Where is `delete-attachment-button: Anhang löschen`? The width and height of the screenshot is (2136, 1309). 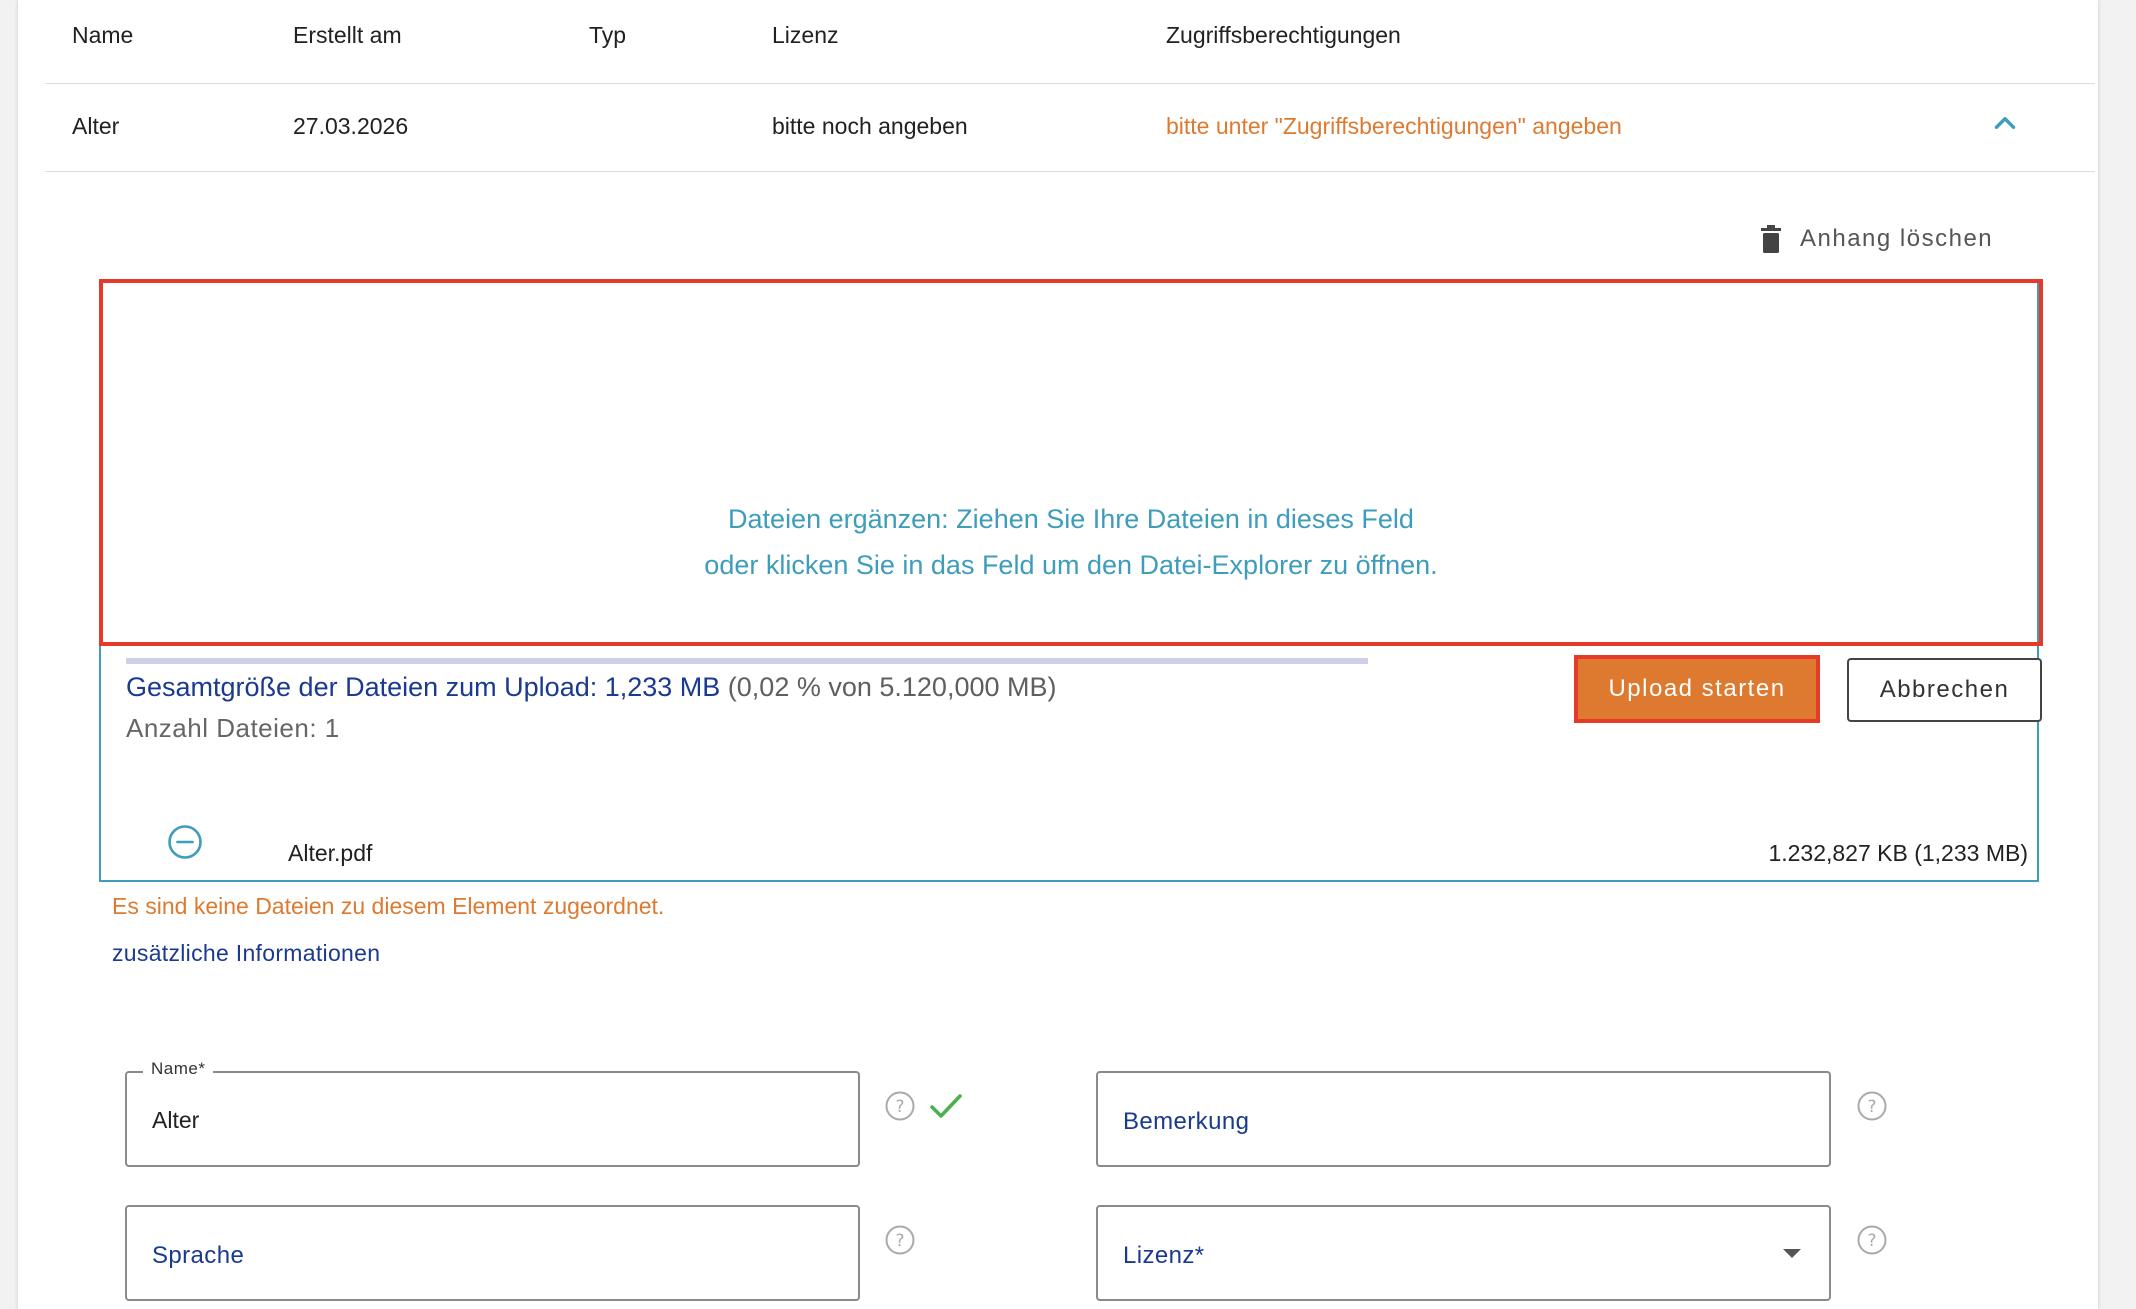
delete-attachment-button: Anhang löschen is located at coordinates (1876, 239).